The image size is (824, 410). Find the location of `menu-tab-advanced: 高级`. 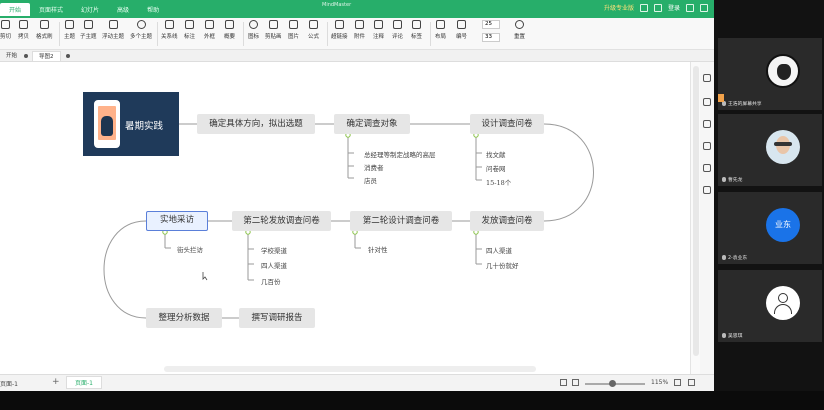

menu-tab-advanced: 高级 is located at coordinates (123, 9).